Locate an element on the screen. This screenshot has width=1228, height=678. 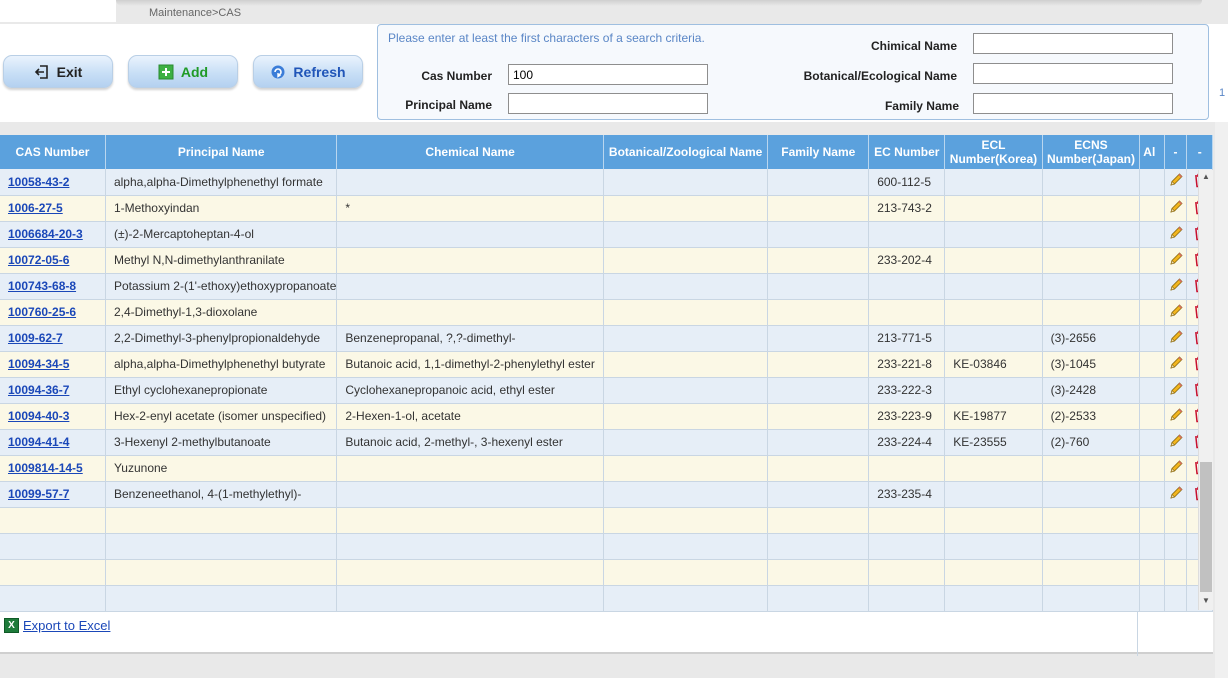
principal-name-cell: 2,2-Dimethyl-3-phenylpropionaldehyde is located at coordinates (221, 338).